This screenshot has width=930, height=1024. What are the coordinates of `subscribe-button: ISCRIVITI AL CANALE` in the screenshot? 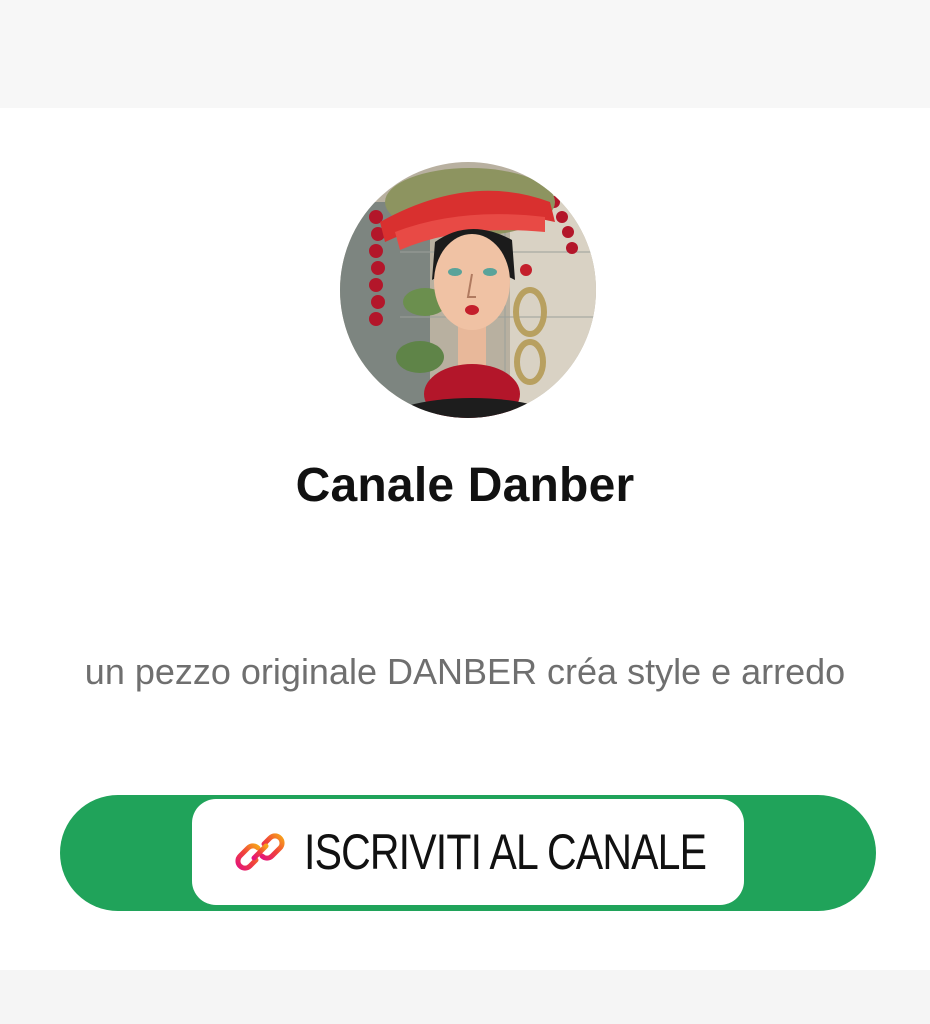 It's located at (468, 852).